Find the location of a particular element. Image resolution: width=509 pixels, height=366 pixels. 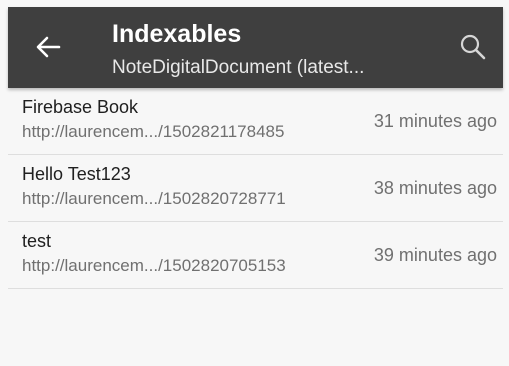

item-time: 38 minutes ago is located at coordinates (435, 188).